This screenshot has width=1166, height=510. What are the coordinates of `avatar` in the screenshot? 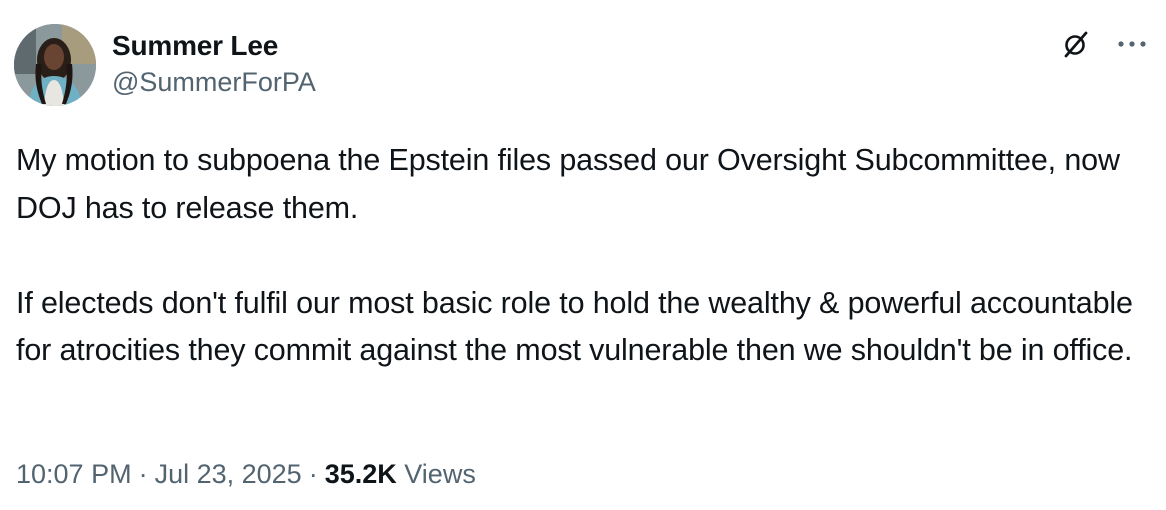 It's located at (55, 65).